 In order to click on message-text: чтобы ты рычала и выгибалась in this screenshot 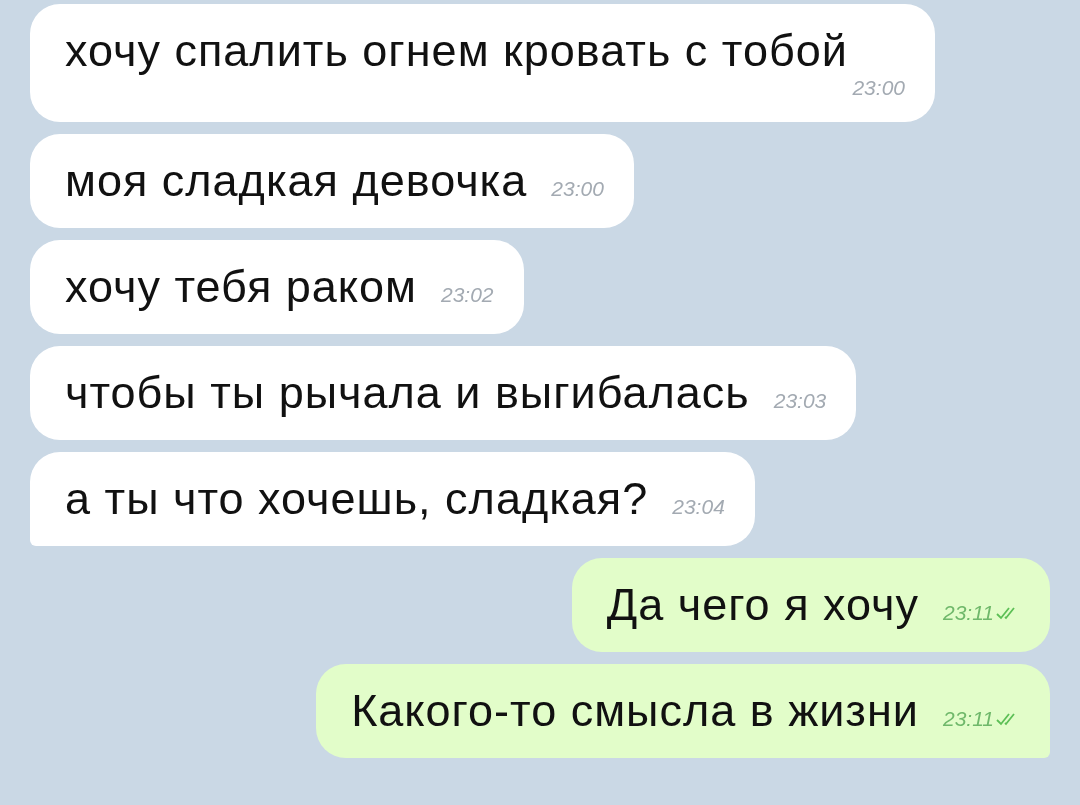, I will do `click(407, 393)`.